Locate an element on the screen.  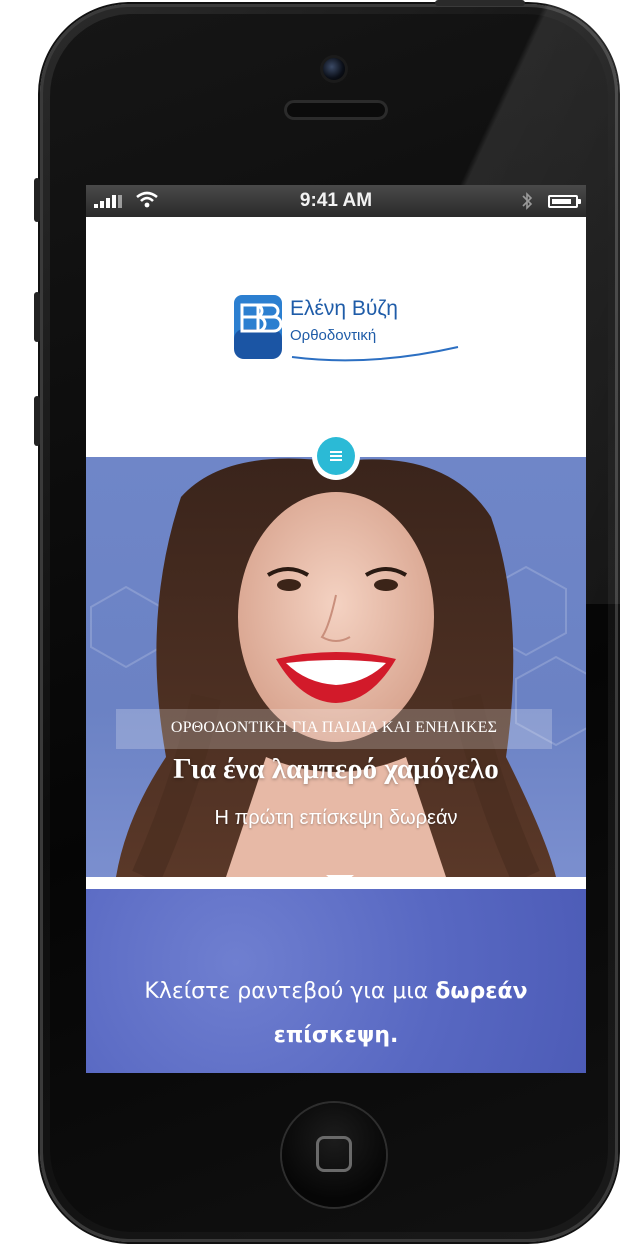
battery-icon is located at coordinates (564, 201).